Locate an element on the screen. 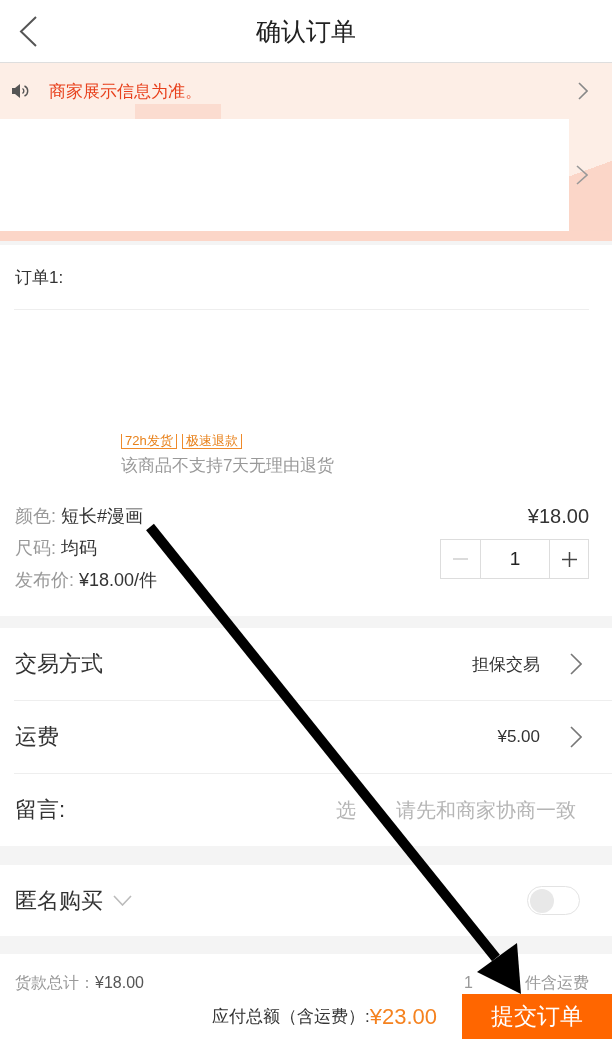  goods-total-label: 货款总计： is located at coordinates (55, 983).